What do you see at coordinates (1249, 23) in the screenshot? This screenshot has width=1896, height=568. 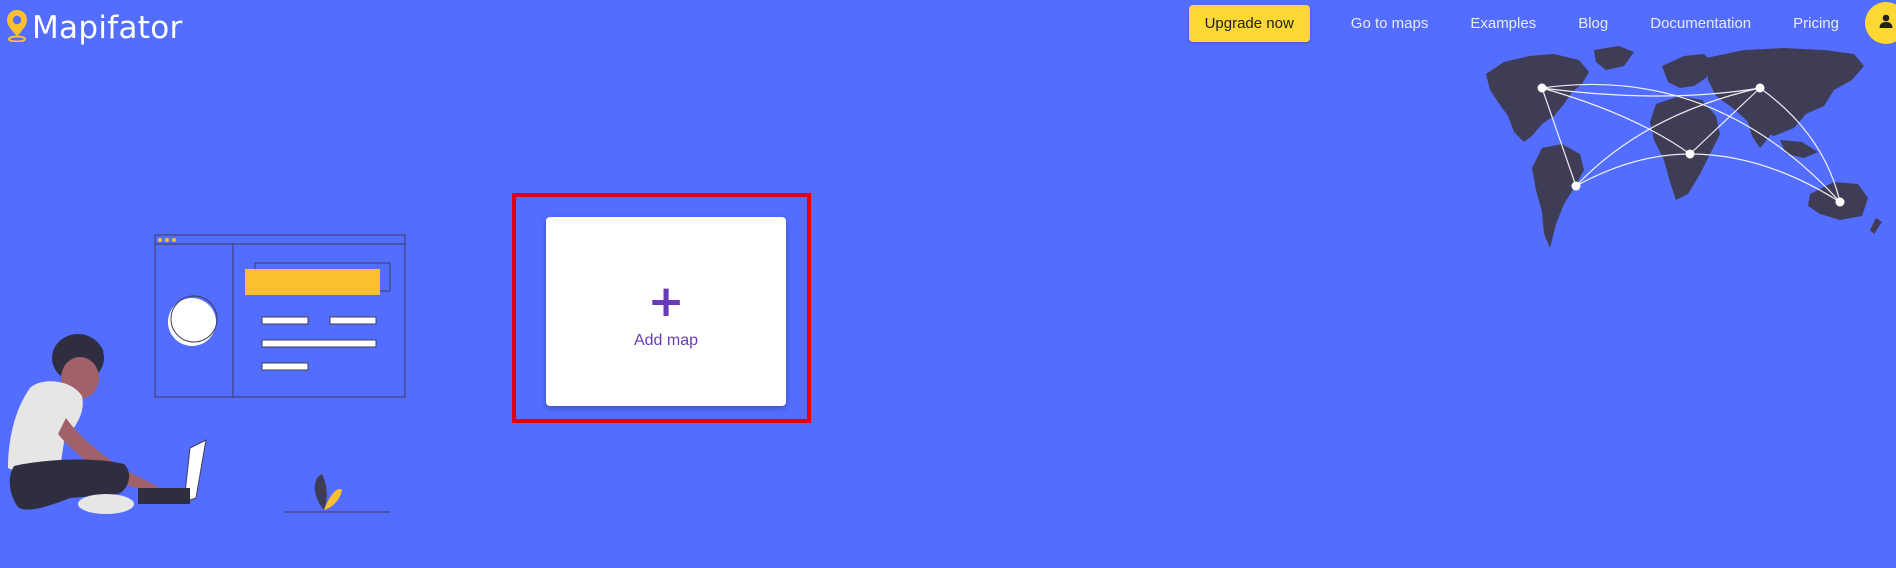 I see `upgrade-button: Upgrade now` at bounding box center [1249, 23].